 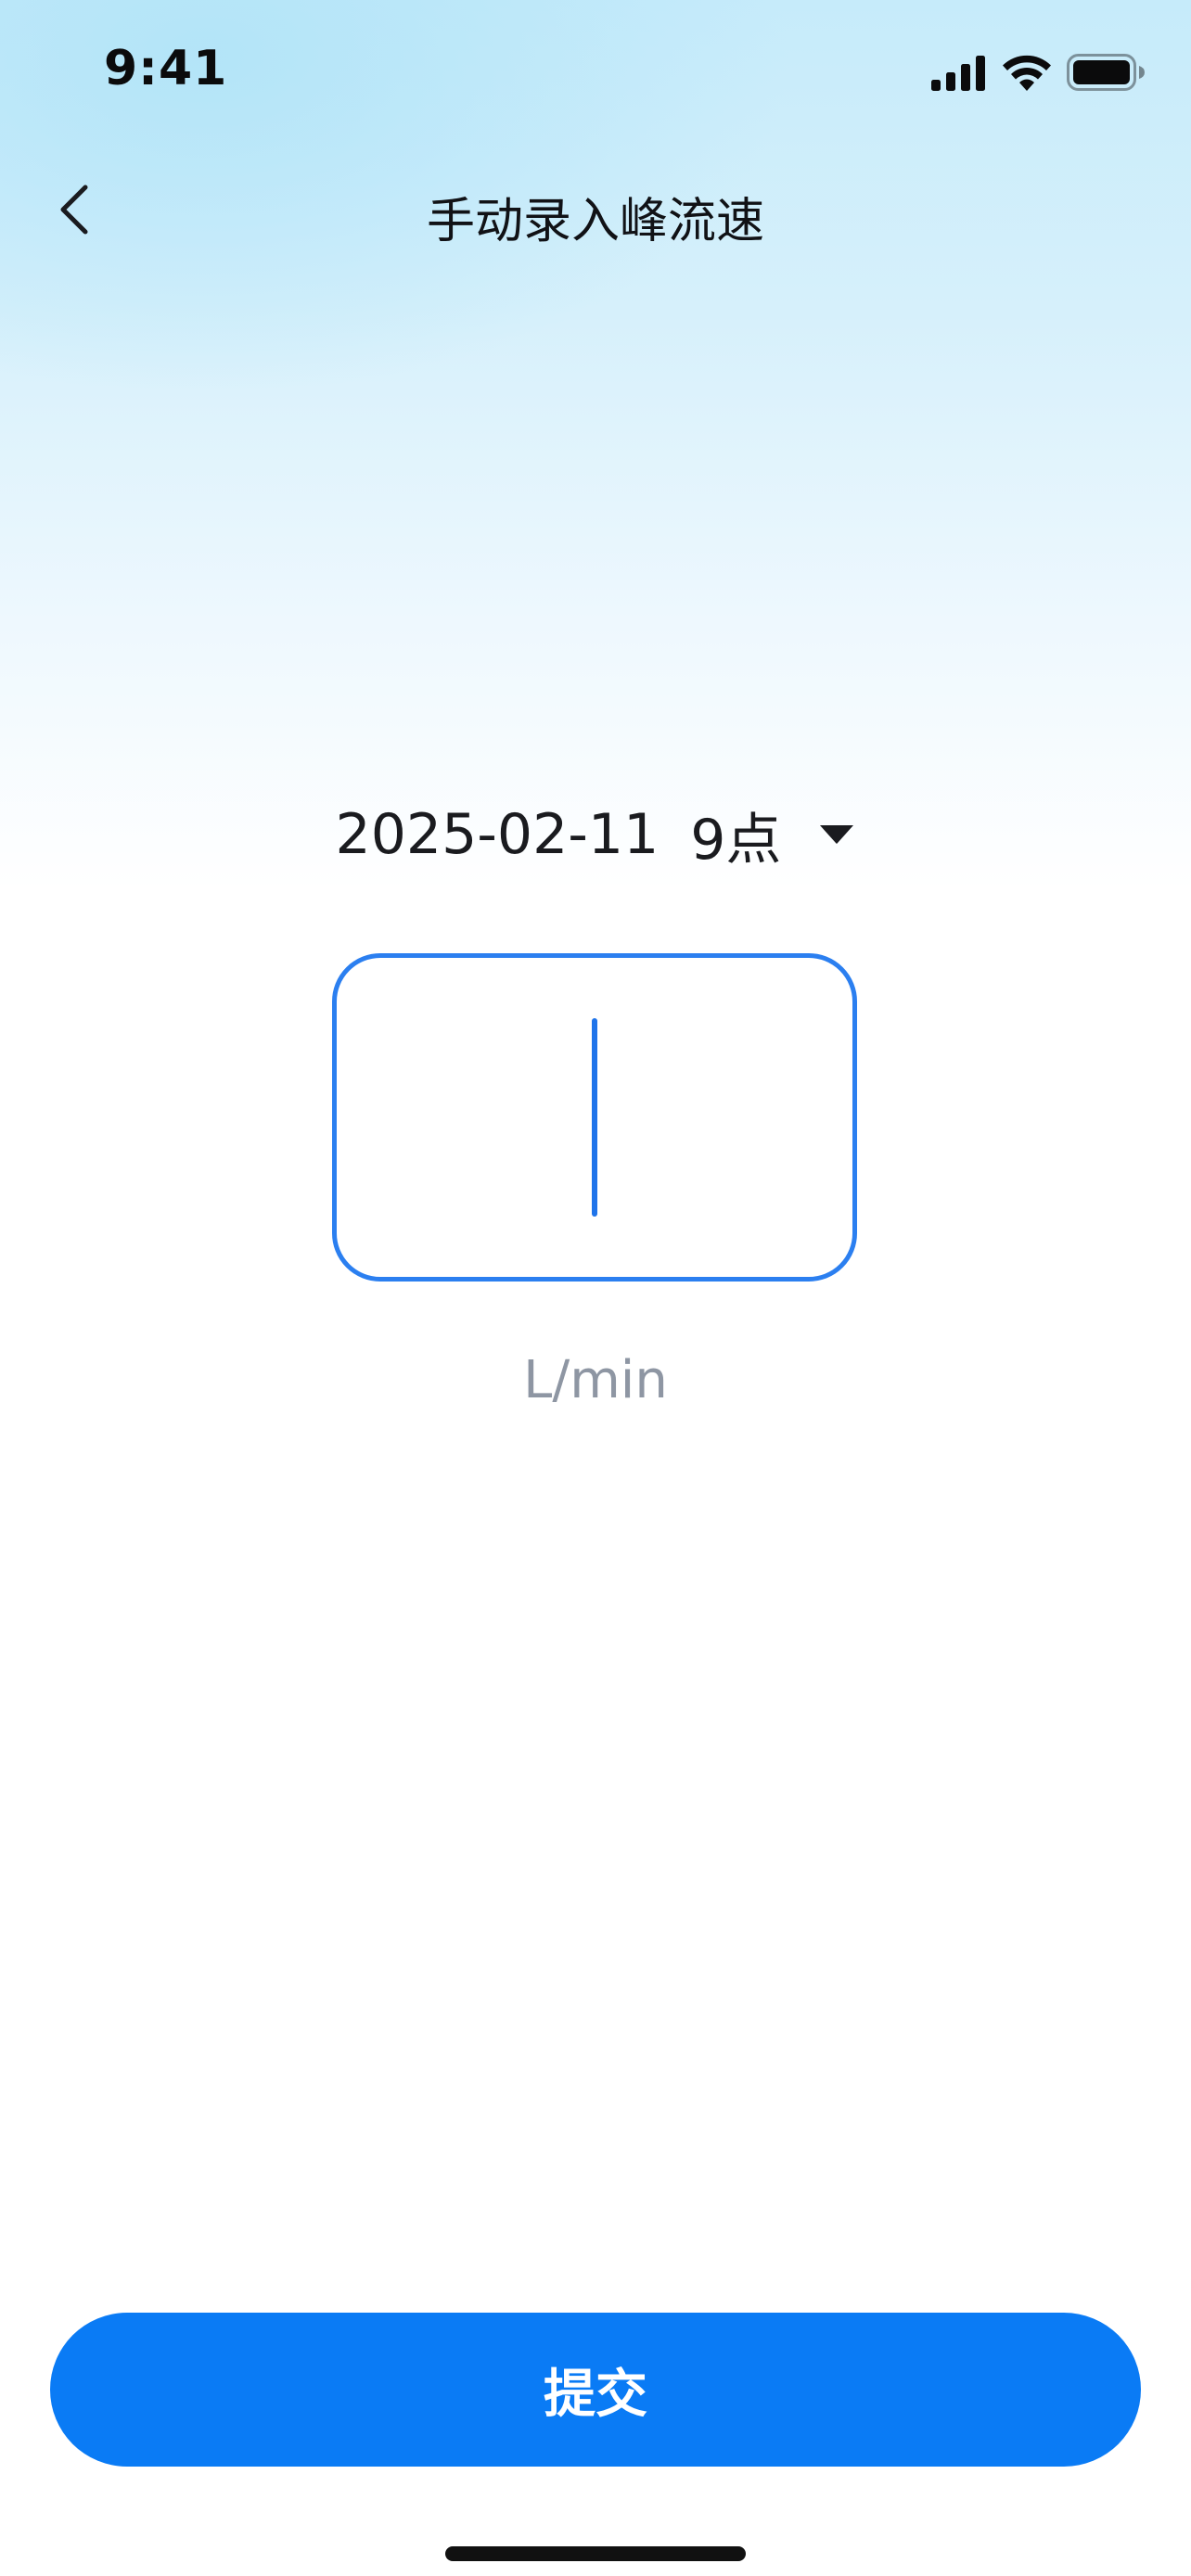 I want to click on caret-down-icon, so click(x=837, y=834).